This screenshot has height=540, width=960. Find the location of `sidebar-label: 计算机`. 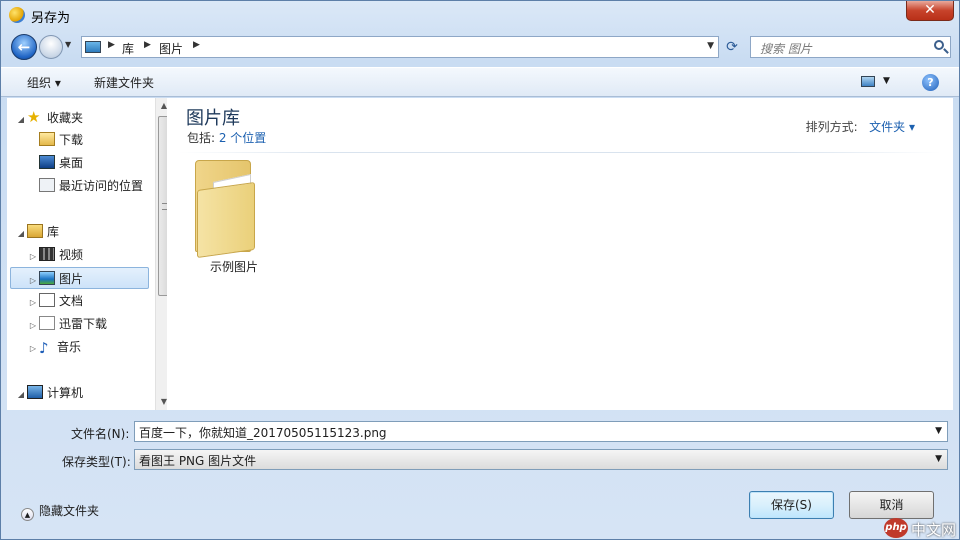

sidebar-label: 计算机 is located at coordinates (65, 393).